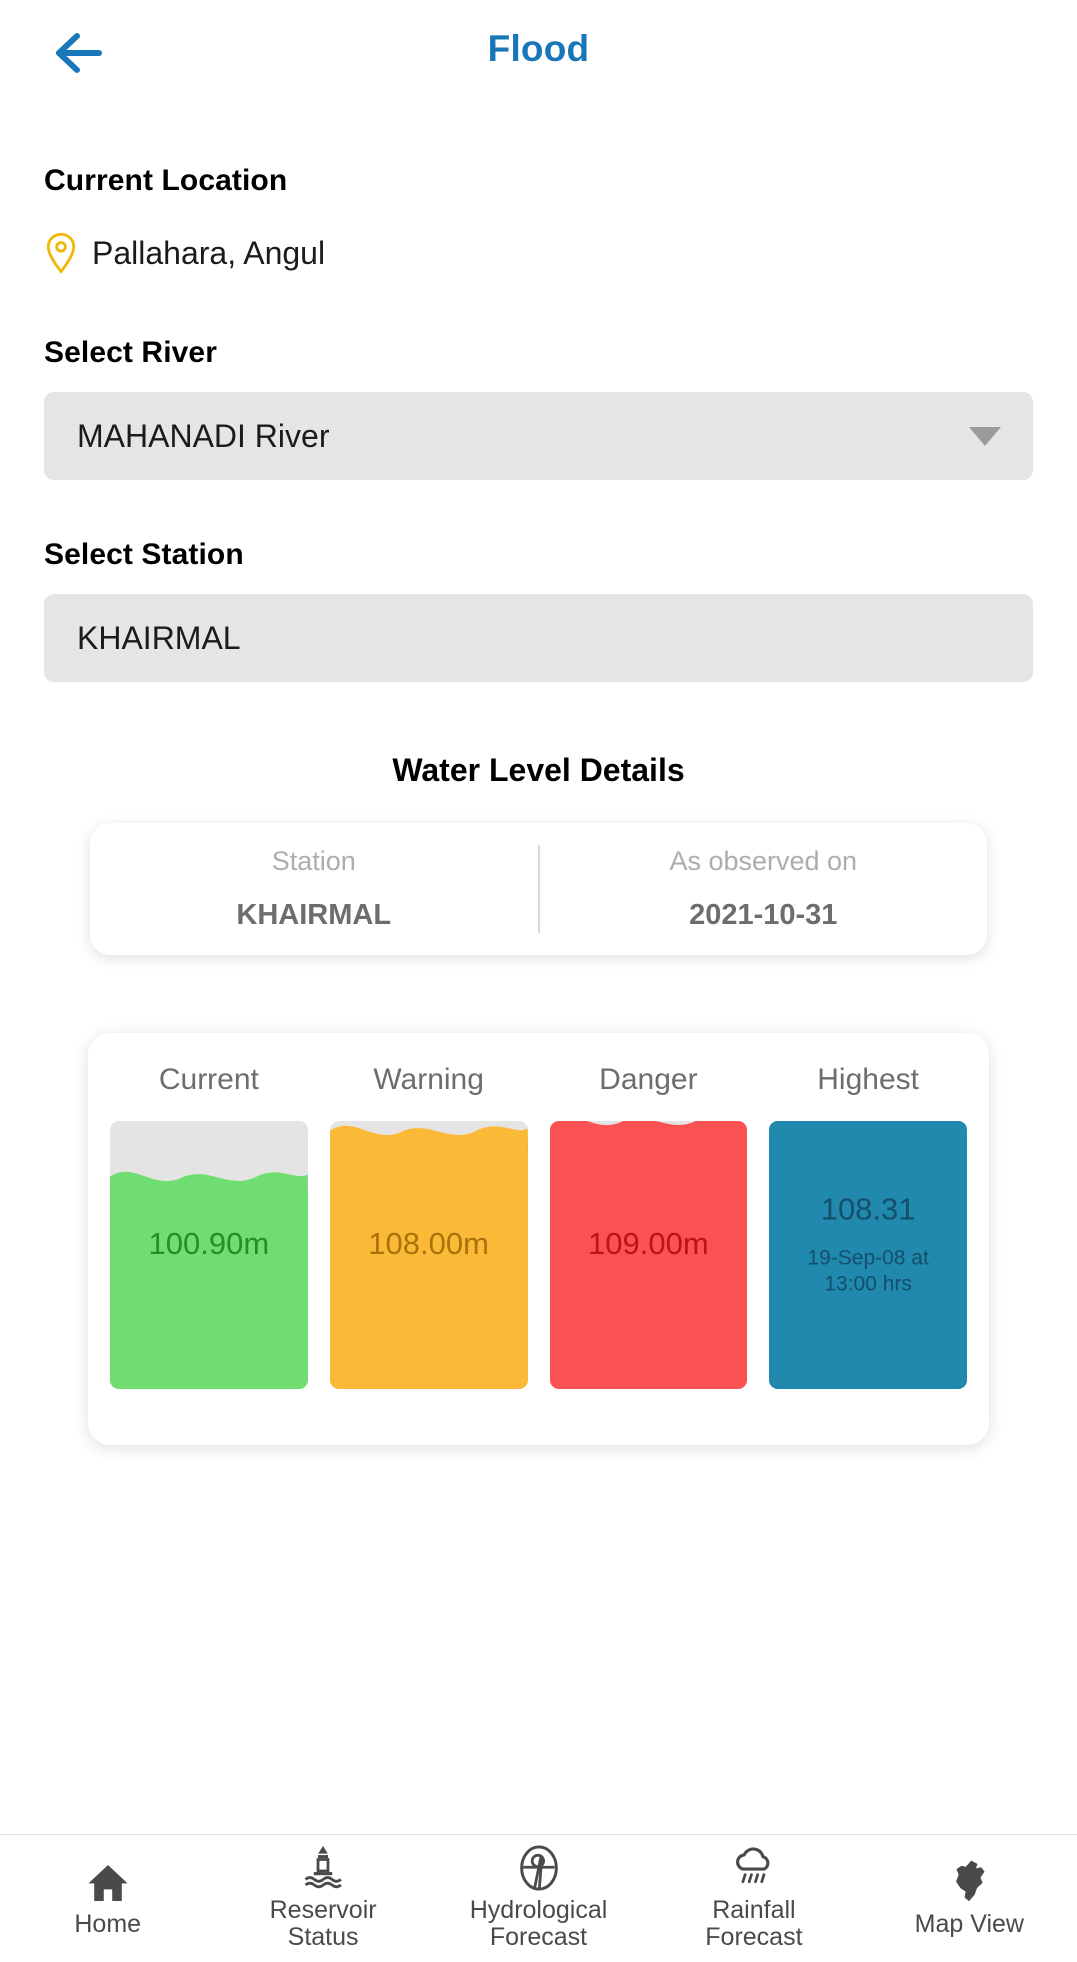 This screenshot has height=1962, width=1077. I want to click on app-header: Flood, so click(538, 51).